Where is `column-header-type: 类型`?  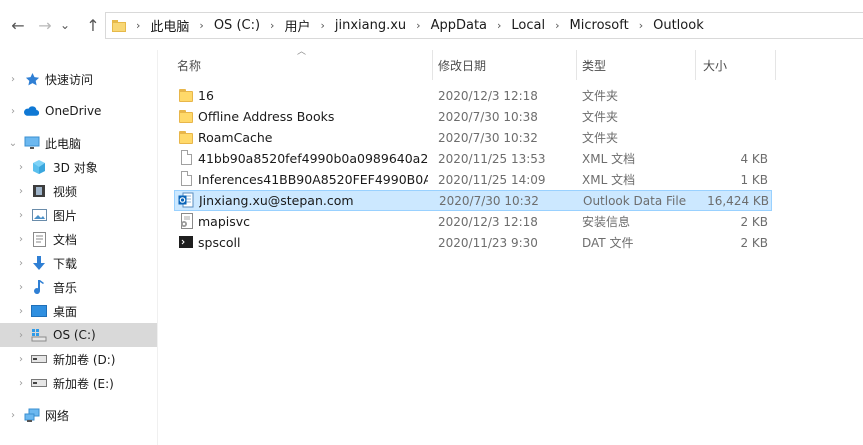
column-header-type: 类型 is located at coordinates (637, 65).